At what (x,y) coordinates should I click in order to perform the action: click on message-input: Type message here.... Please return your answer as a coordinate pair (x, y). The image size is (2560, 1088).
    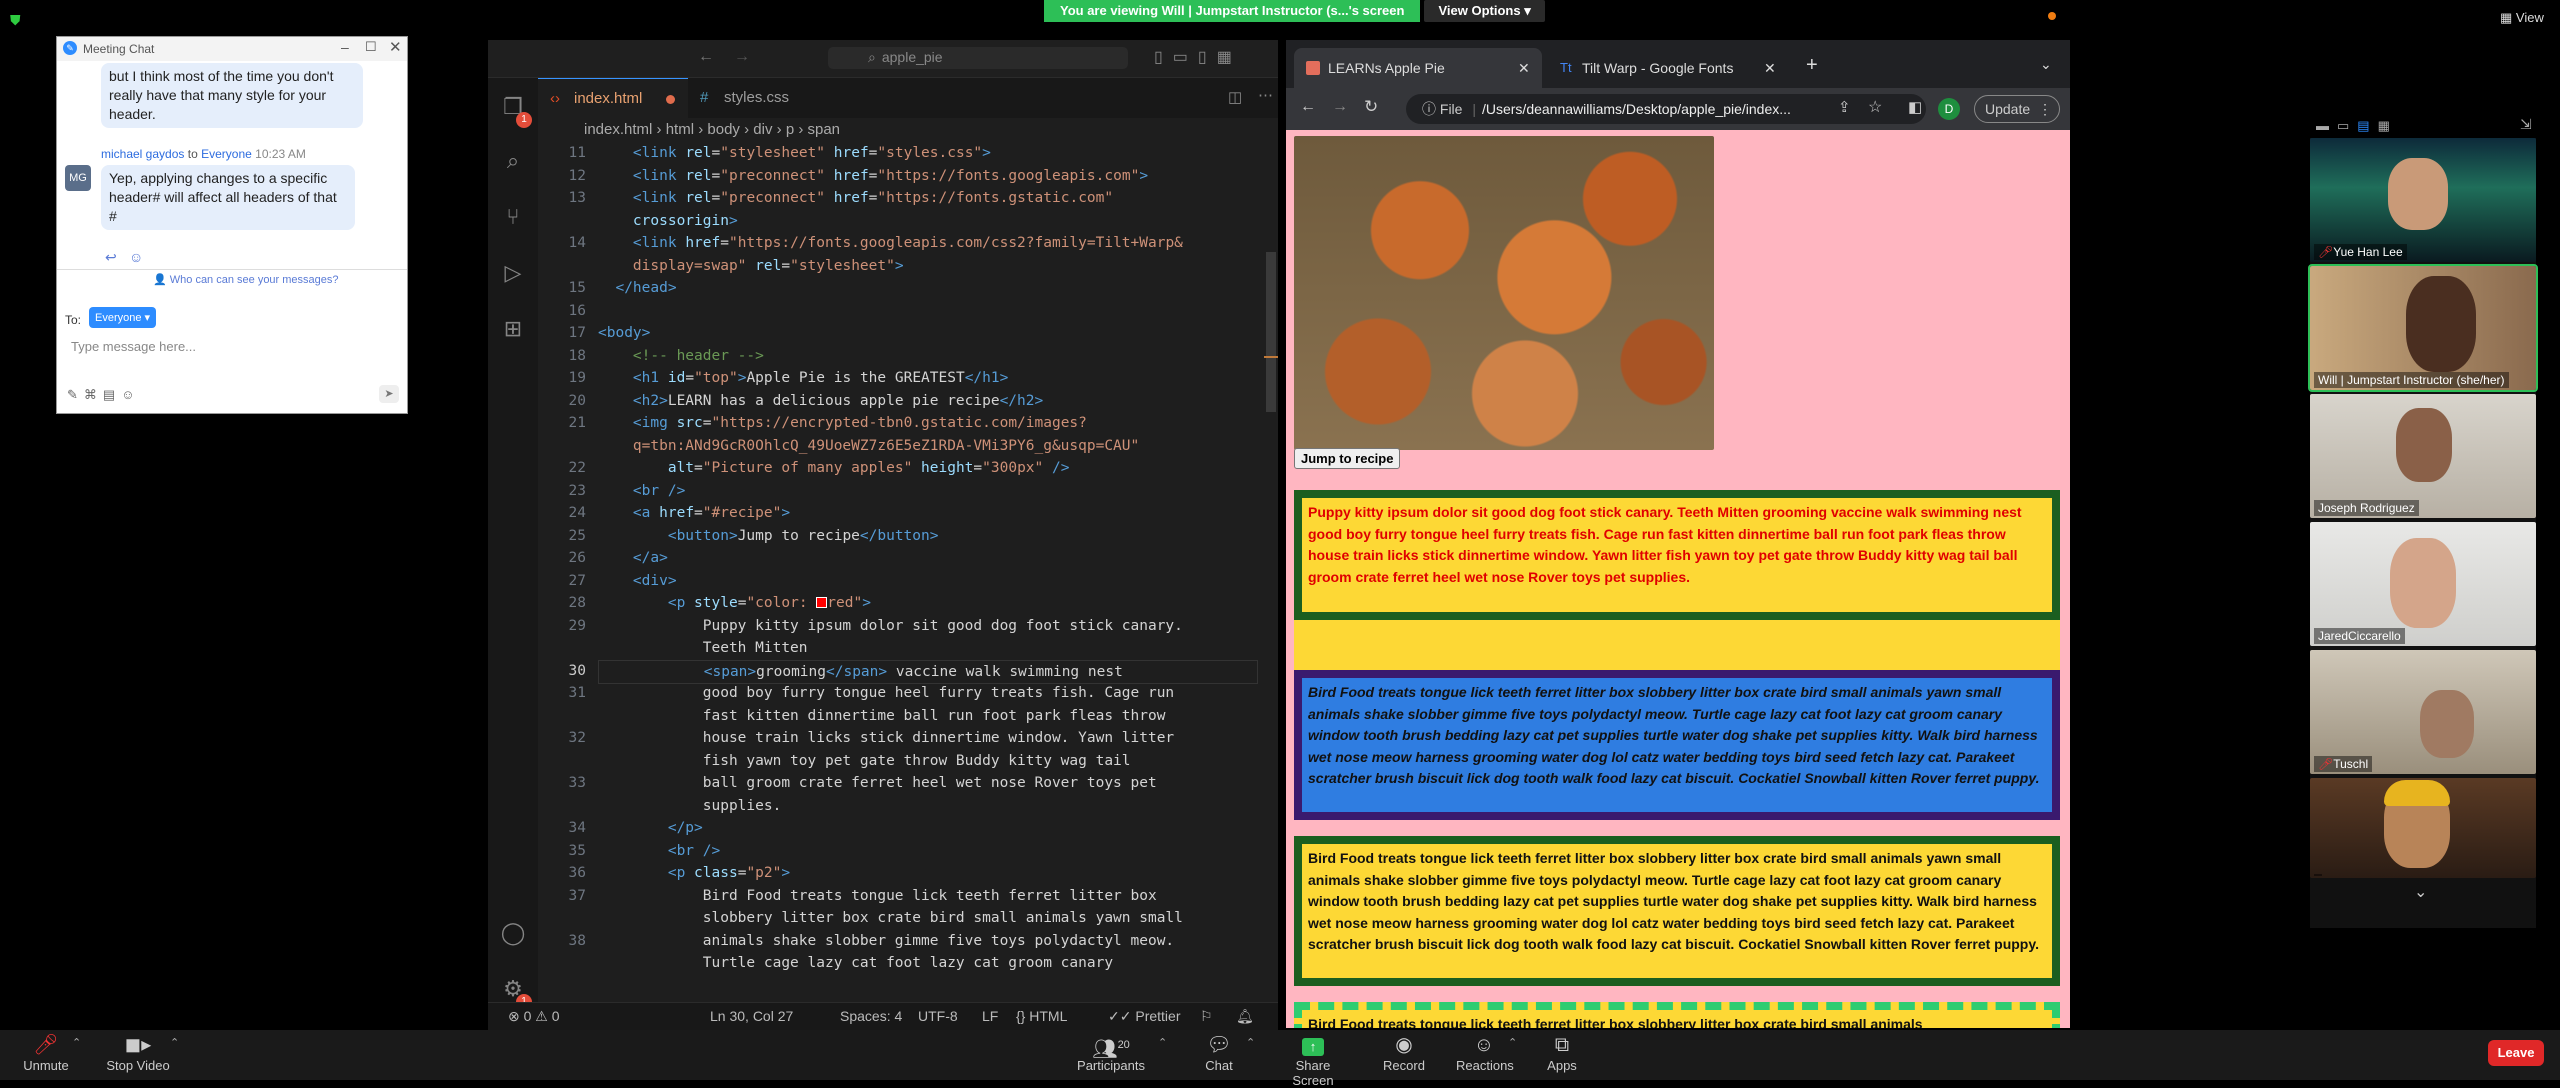
    Looking at the image, I should click on (233, 346).